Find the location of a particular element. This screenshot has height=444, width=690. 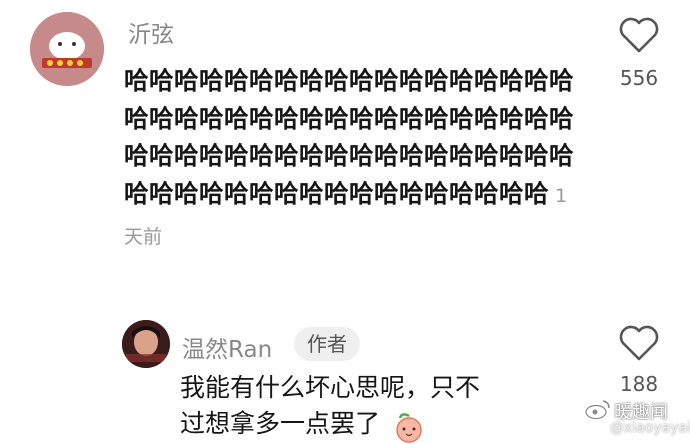

commenter-username: 沂弦 is located at coordinates (151, 32).